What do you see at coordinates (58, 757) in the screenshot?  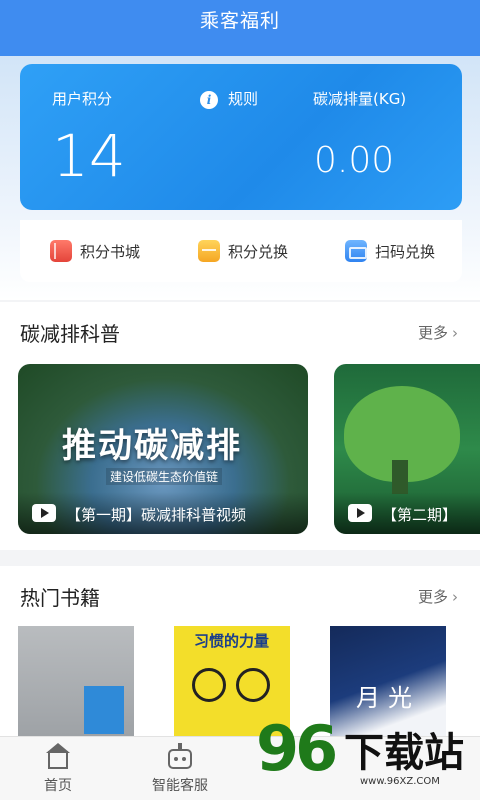 I see `home-icon` at bounding box center [58, 757].